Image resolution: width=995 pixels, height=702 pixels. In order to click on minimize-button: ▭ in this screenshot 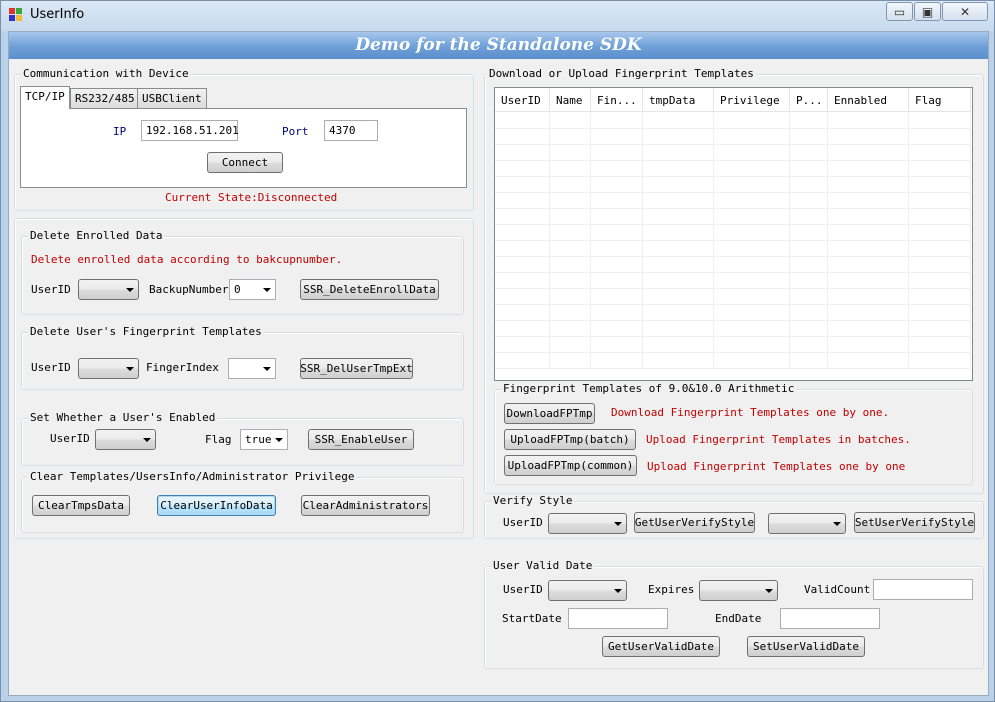, I will do `click(899, 11)`.